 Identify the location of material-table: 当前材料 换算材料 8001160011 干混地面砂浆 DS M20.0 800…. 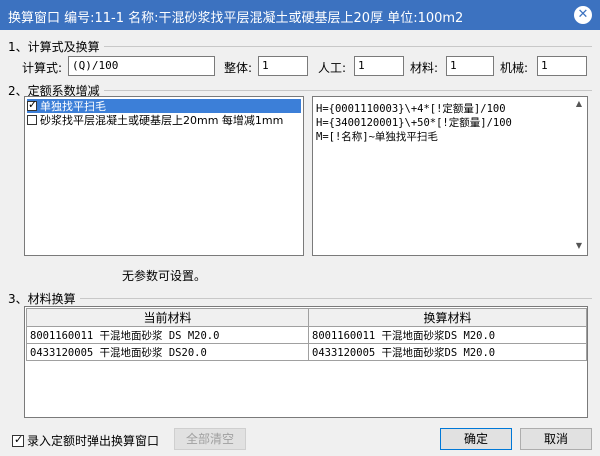
(306, 334).